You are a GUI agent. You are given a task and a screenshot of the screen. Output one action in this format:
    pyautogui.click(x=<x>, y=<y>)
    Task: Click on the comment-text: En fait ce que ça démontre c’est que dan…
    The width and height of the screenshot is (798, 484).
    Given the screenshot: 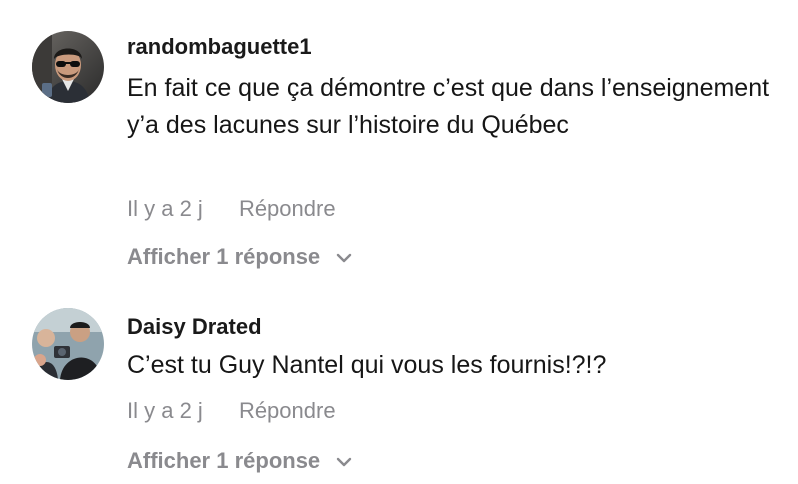 What is the action you would take?
    pyautogui.click(x=448, y=106)
    